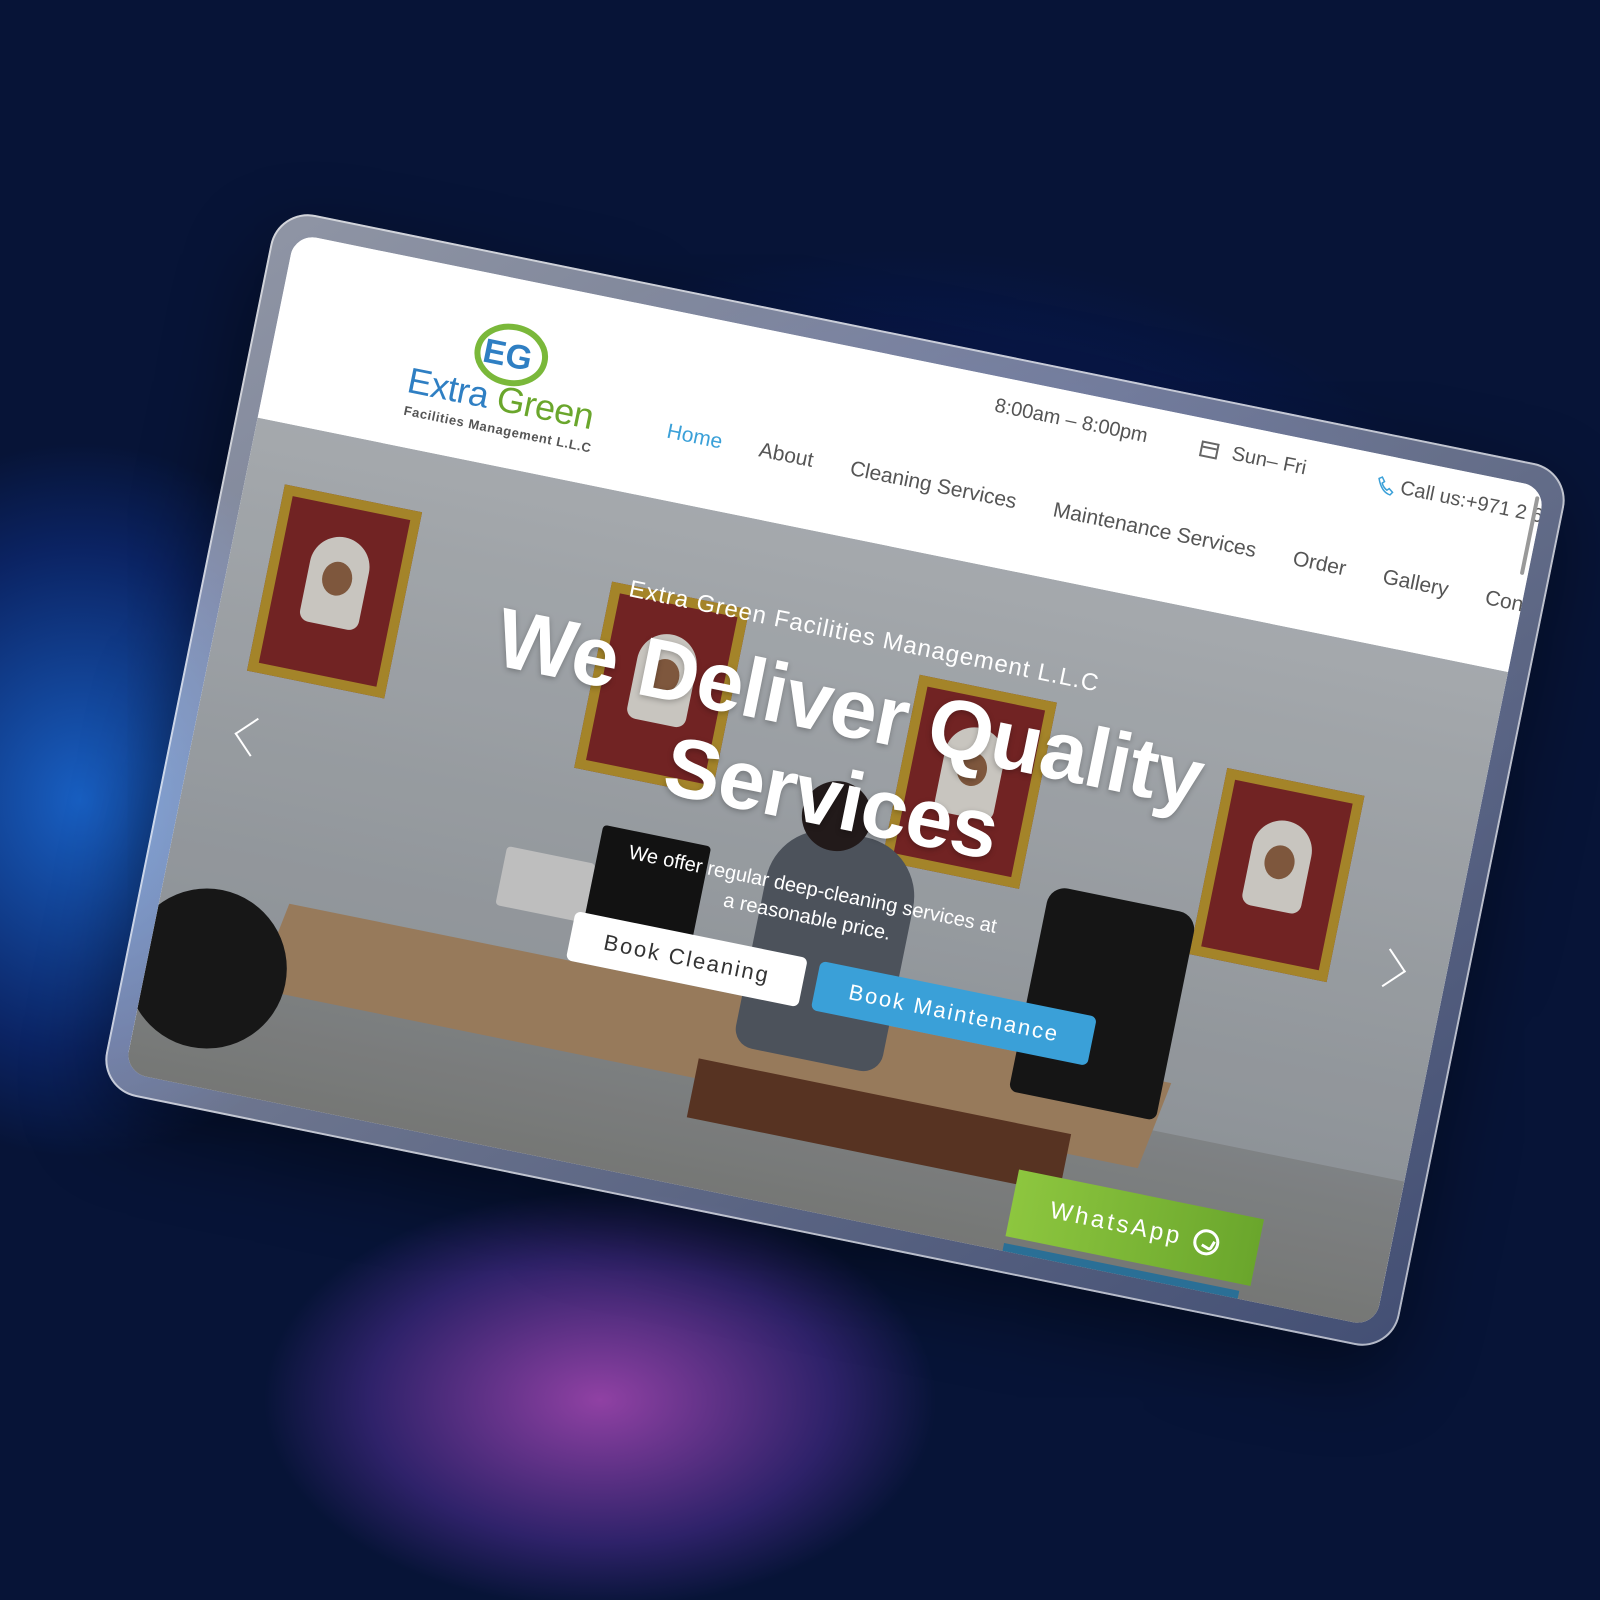  What do you see at coordinates (1154, 530) in the screenshot?
I see `nav-maintenance-services: Maintenance Services` at bounding box center [1154, 530].